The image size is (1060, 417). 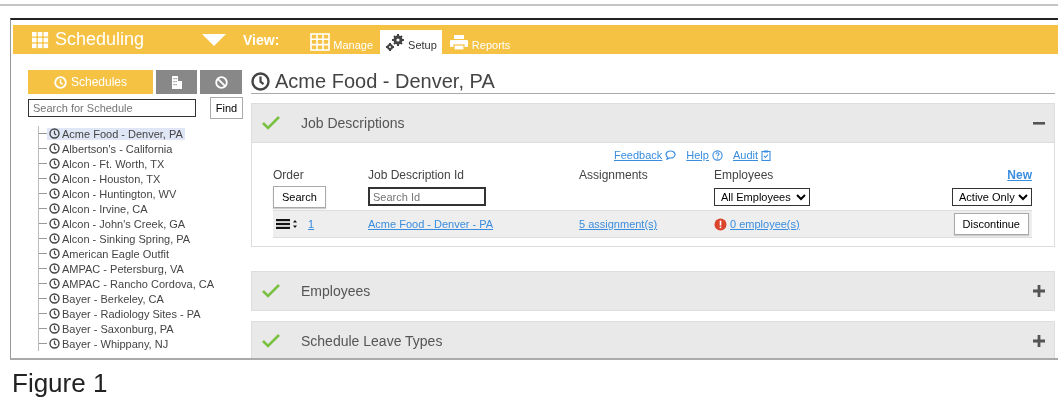 What do you see at coordinates (395, 42) in the screenshot?
I see `gears-icon` at bounding box center [395, 42].